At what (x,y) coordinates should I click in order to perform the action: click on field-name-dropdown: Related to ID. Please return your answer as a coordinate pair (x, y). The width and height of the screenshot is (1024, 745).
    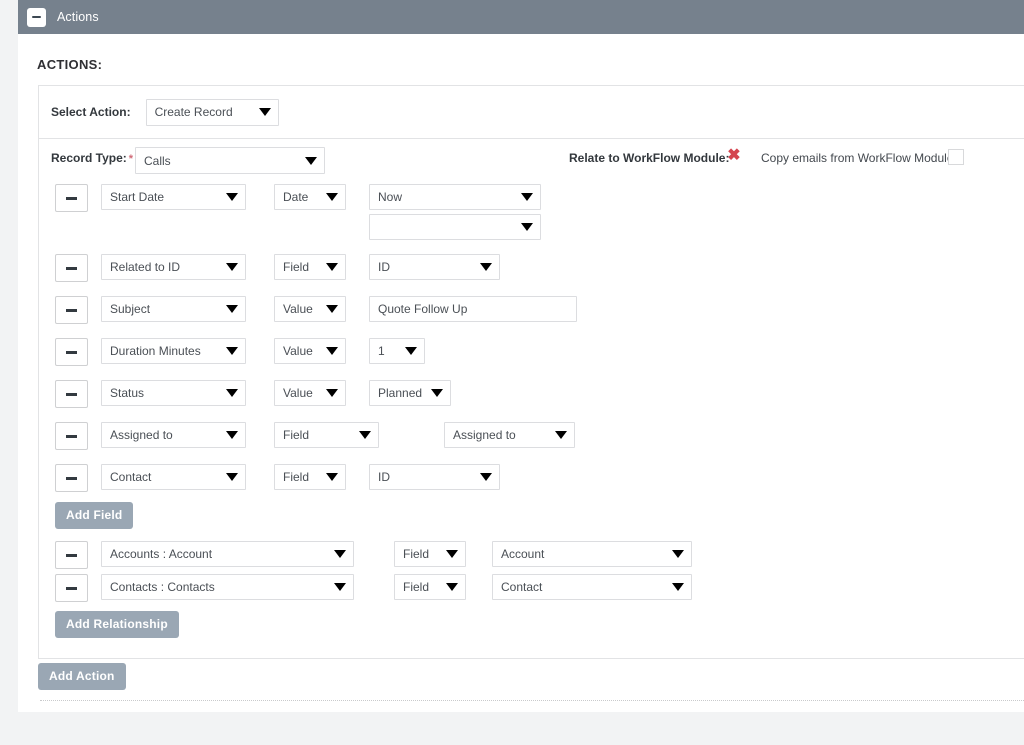
    Looking at the image, I should click on (173, 267).